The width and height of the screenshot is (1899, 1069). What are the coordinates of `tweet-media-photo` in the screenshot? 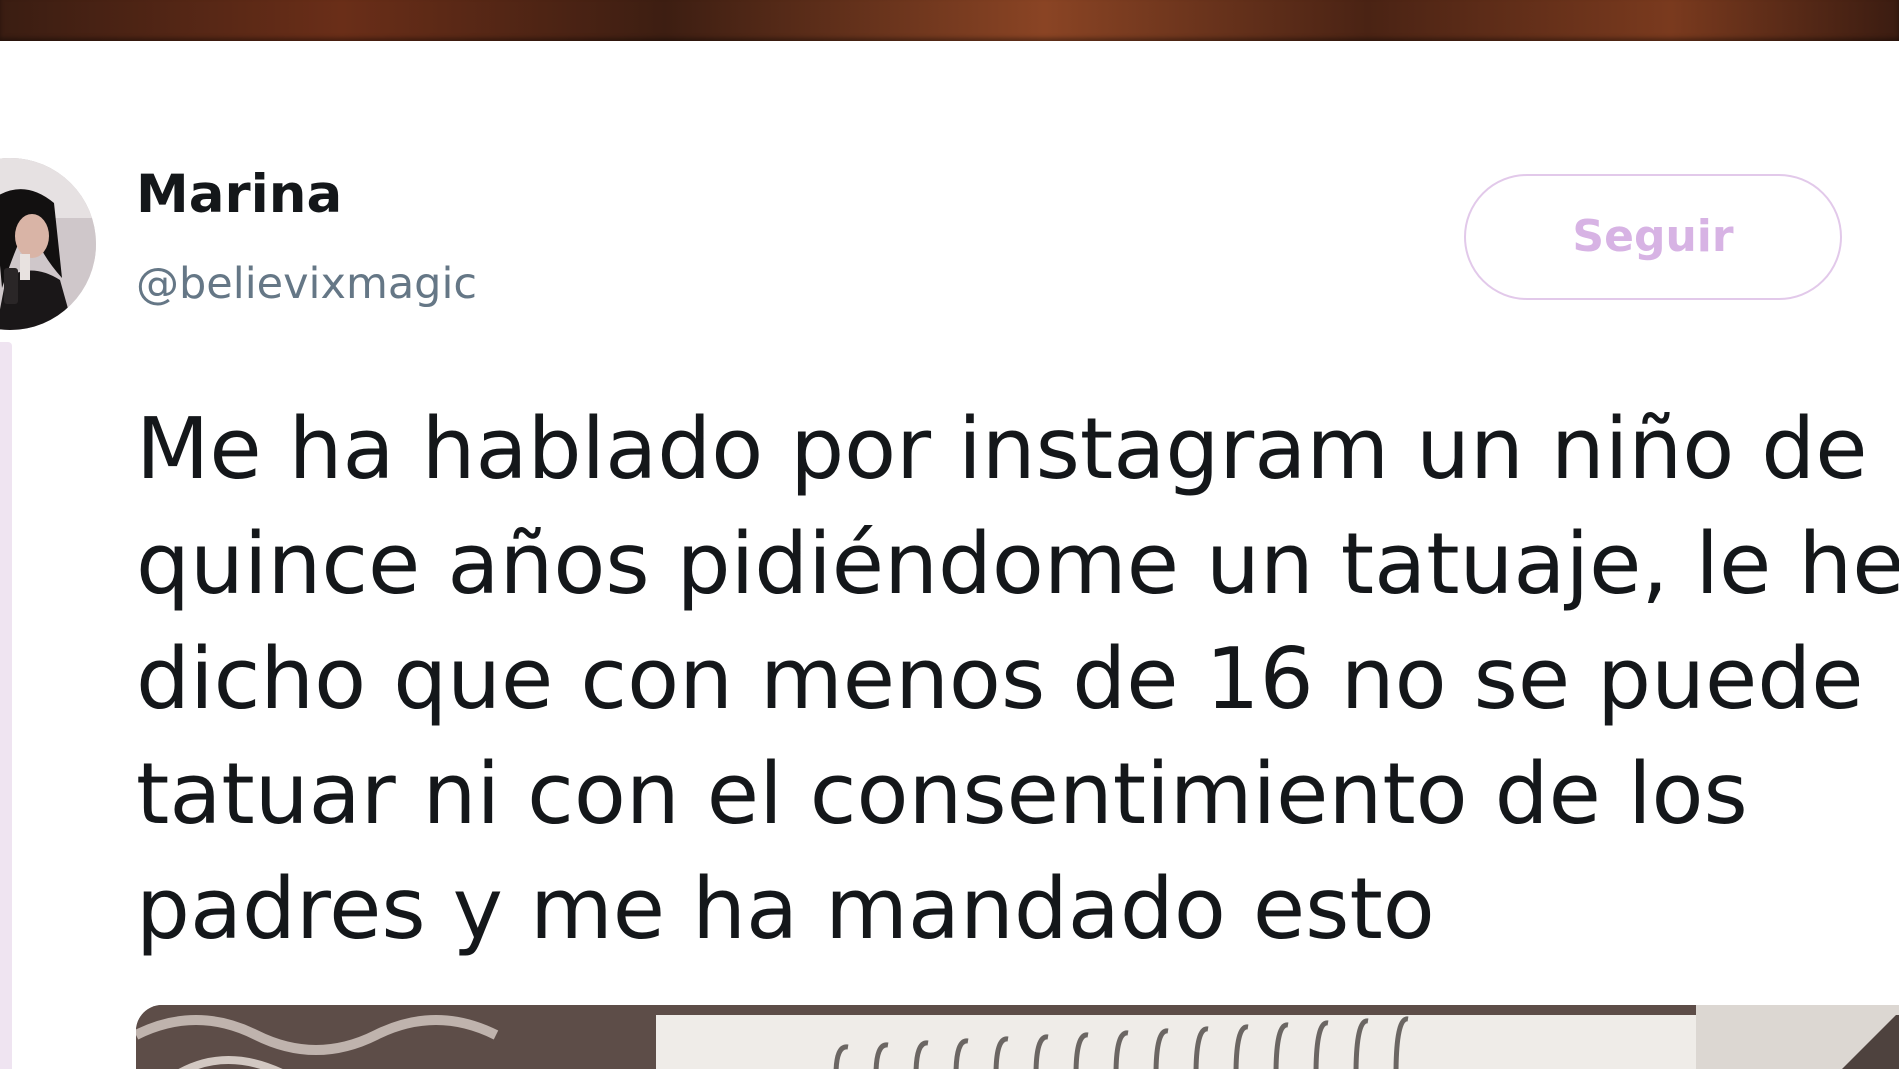 It's located at (1017, 1037).